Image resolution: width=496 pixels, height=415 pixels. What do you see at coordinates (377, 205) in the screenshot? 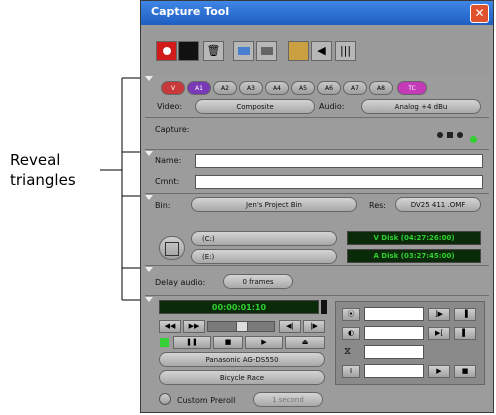
I see `resolution-label: Res:` at bounding box center [377, 205].